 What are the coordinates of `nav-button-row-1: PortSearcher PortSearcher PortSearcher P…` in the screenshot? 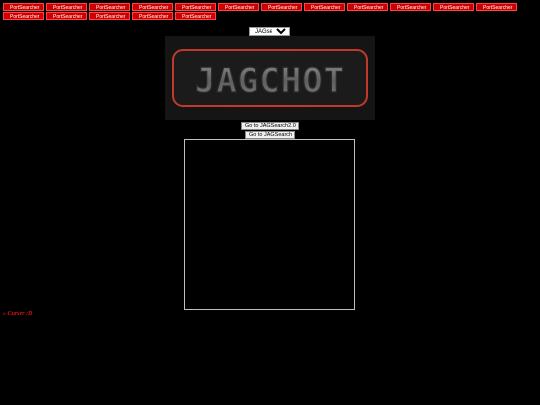 It's located at (271, 7).